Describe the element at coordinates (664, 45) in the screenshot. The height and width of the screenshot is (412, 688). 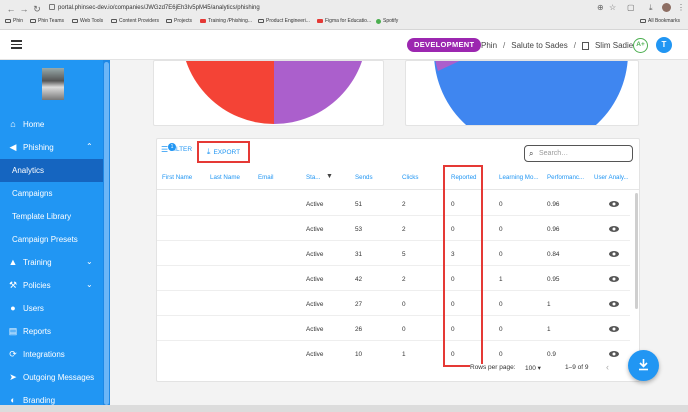
I see `user-avatar: T` at that location.